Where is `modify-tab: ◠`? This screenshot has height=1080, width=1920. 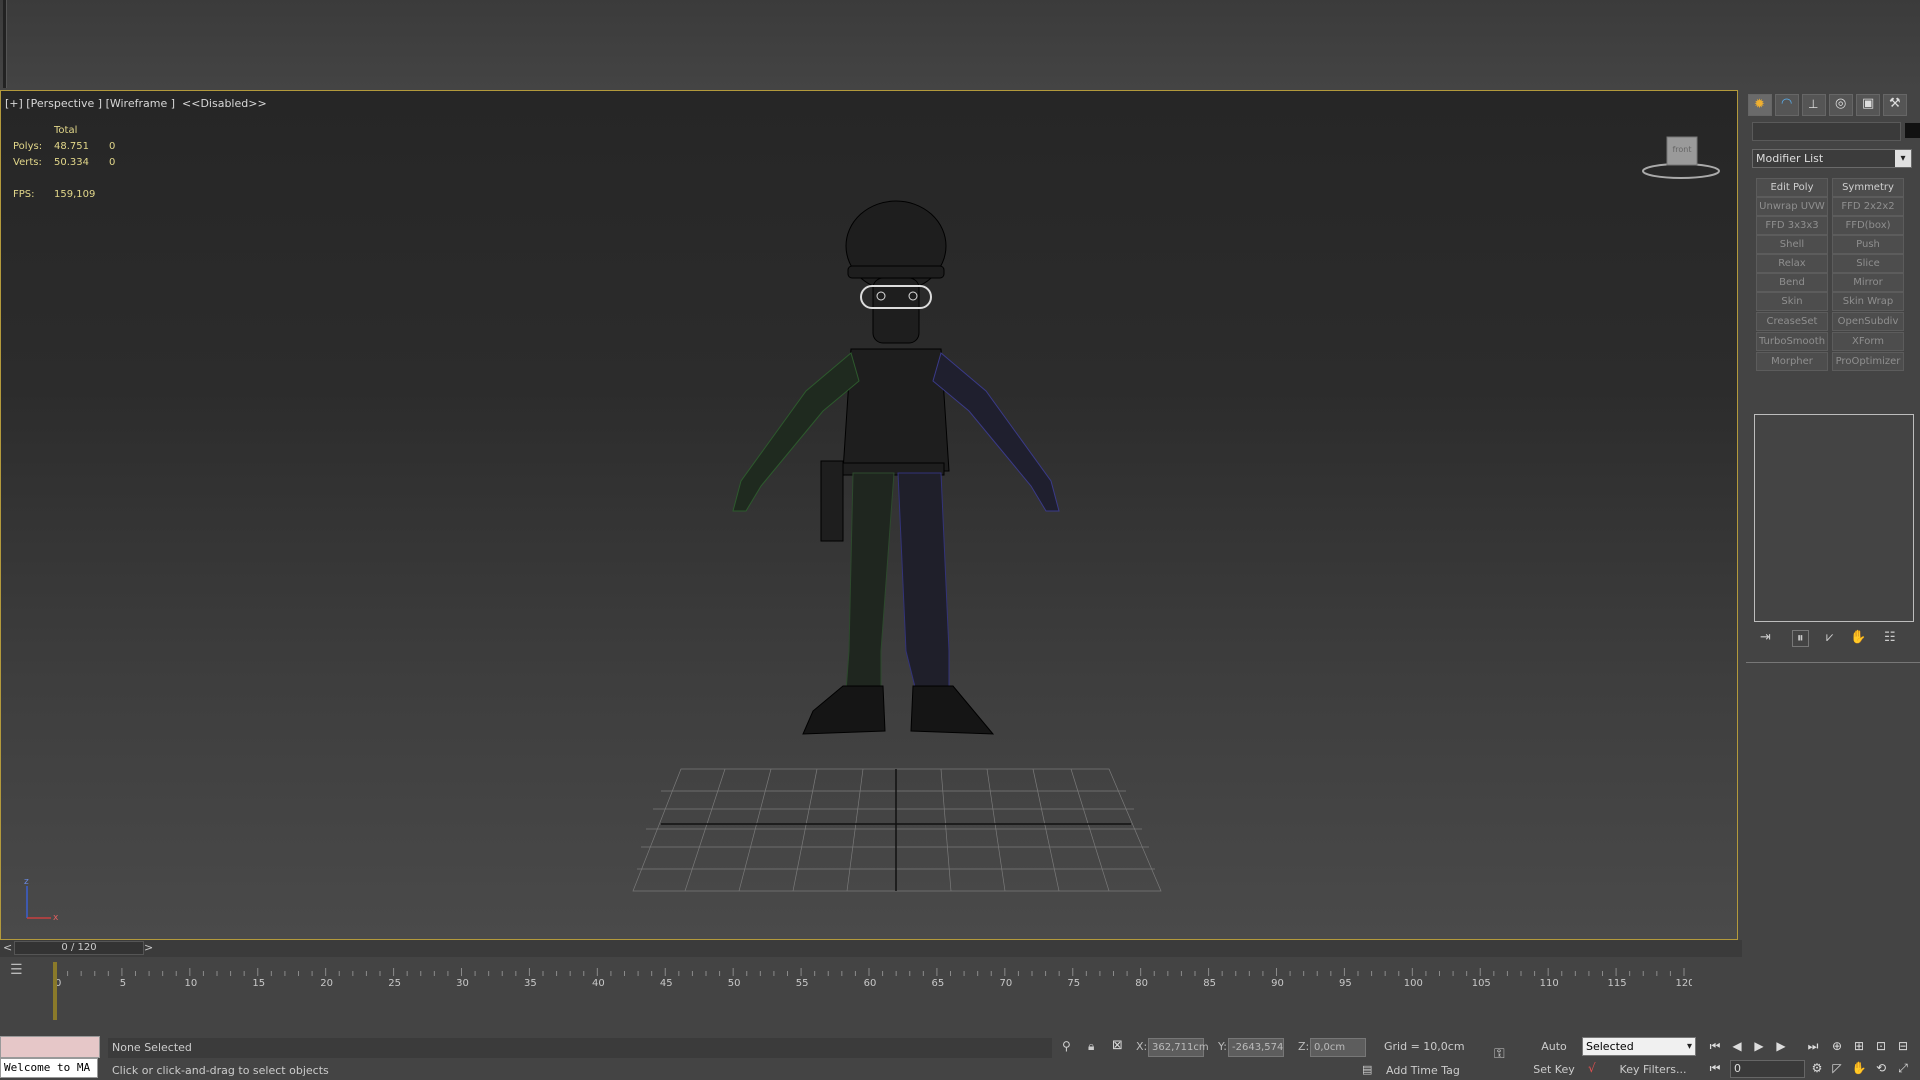
modify-tab: ◠ is located at coordinates (1787, 105).